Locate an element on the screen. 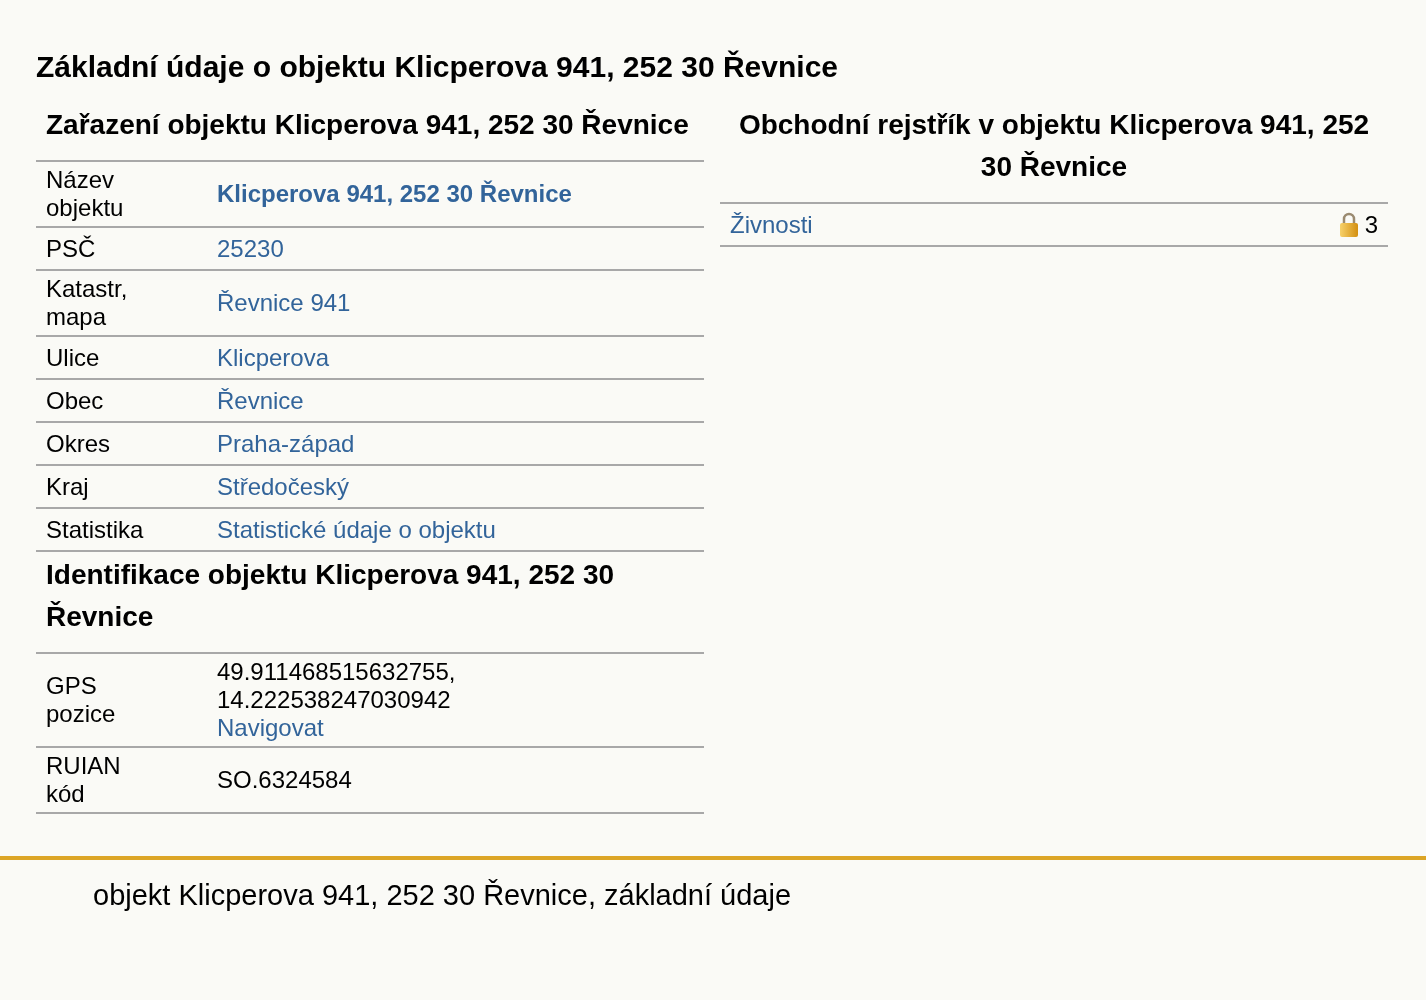  value-text: 14.222538247030942 is located at coordinates (334, 700).